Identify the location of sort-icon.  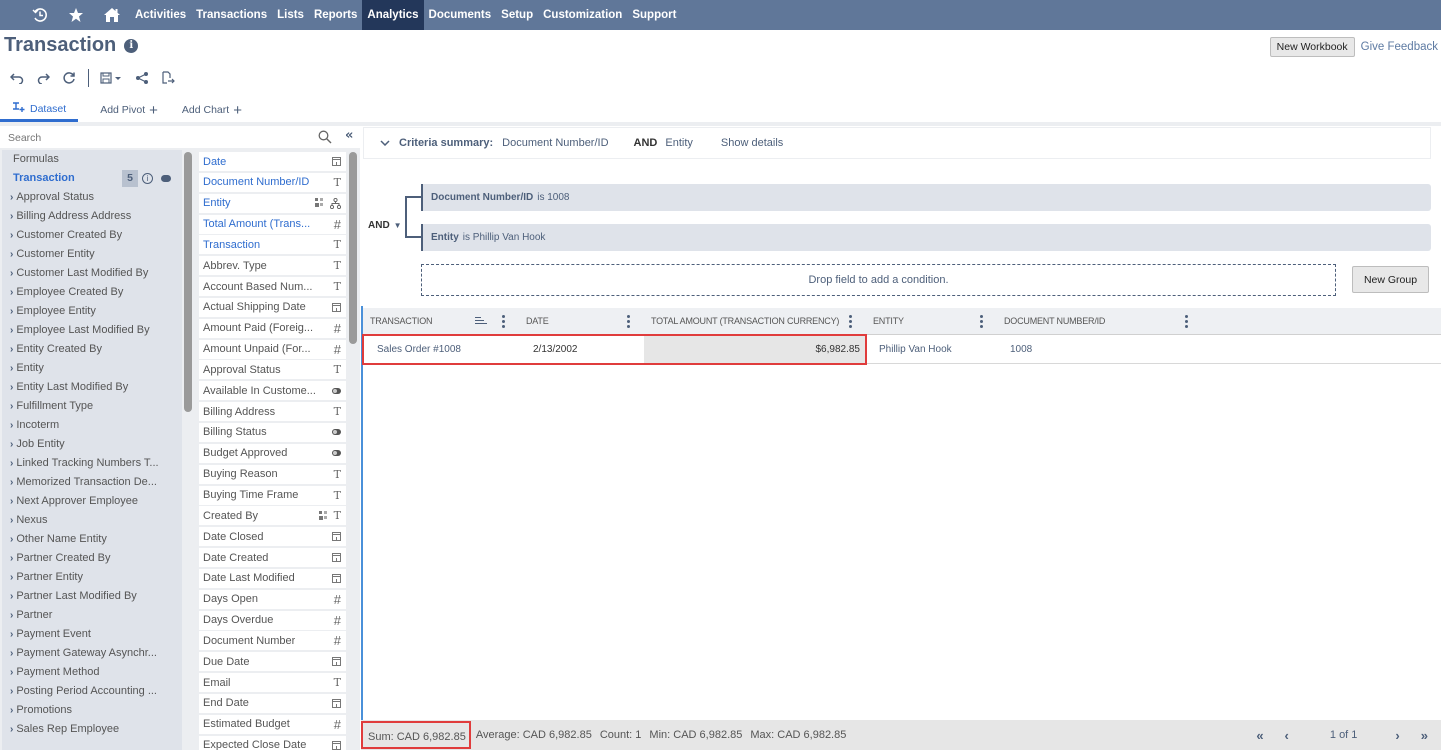
(481, 321).